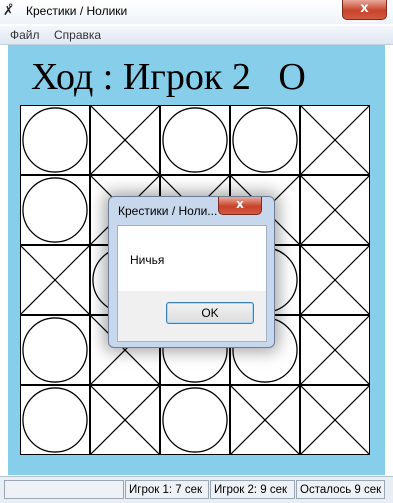 The width and height of the screenshot is (393, 503). I want to click on status-player1-time: Игрок 1: 7 сек, so click(167, 489).